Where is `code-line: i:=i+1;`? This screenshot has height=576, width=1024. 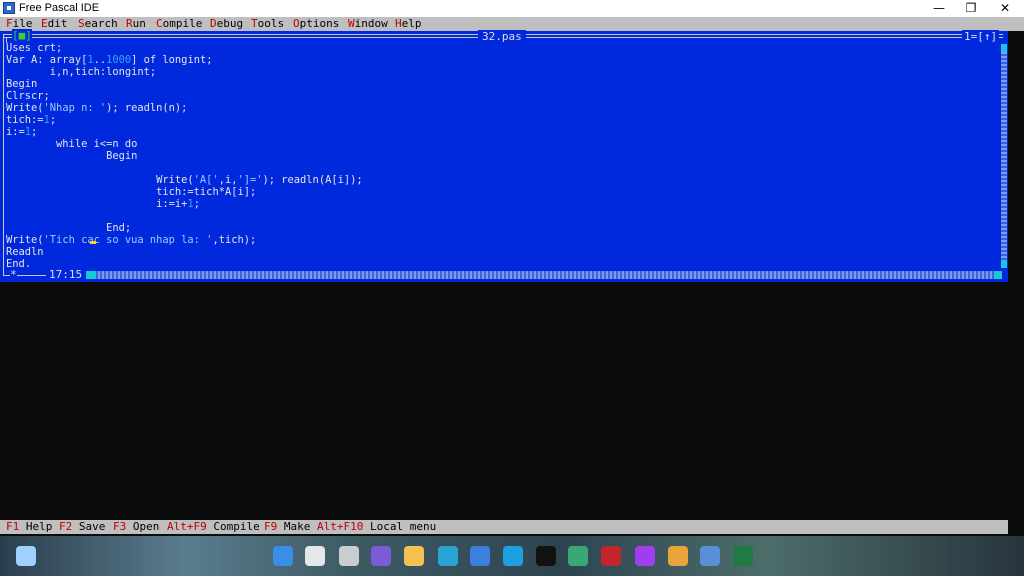
code-line: i:=i+1; is located at coordinates (103, 204).